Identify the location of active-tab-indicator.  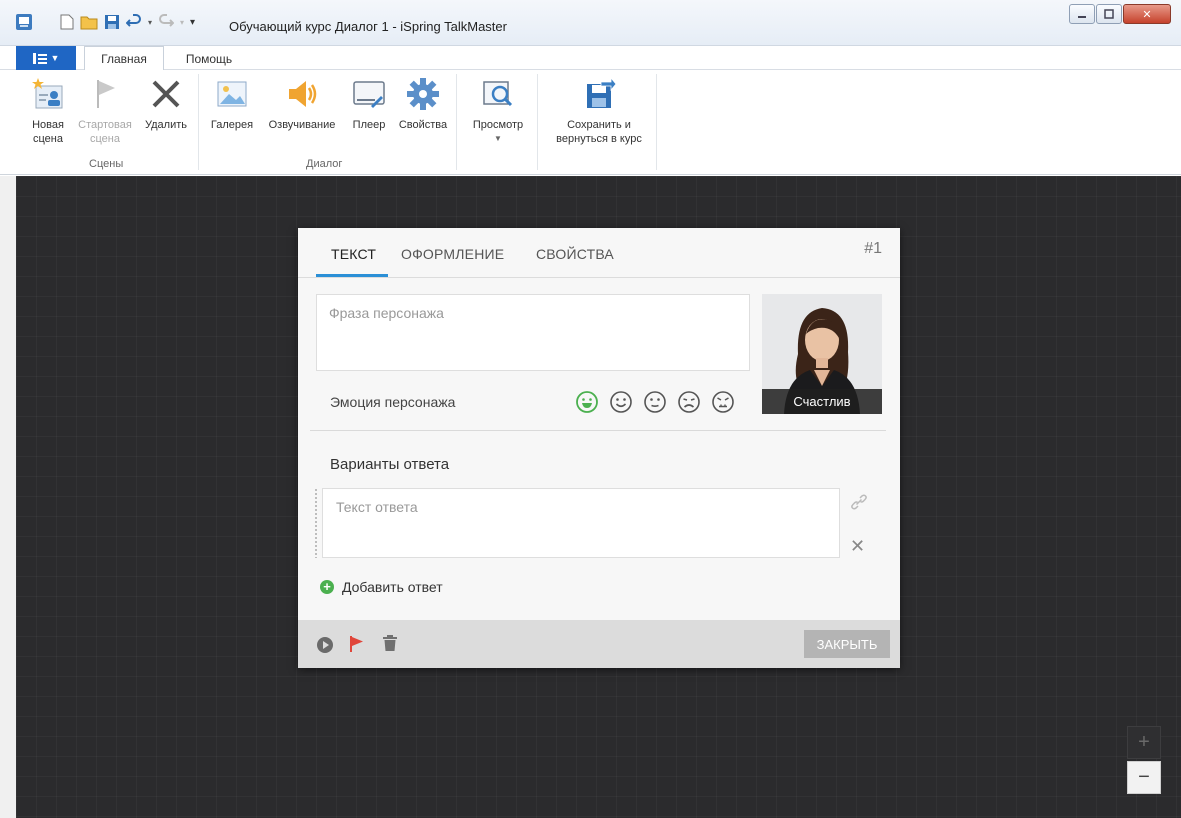
(352, 275).